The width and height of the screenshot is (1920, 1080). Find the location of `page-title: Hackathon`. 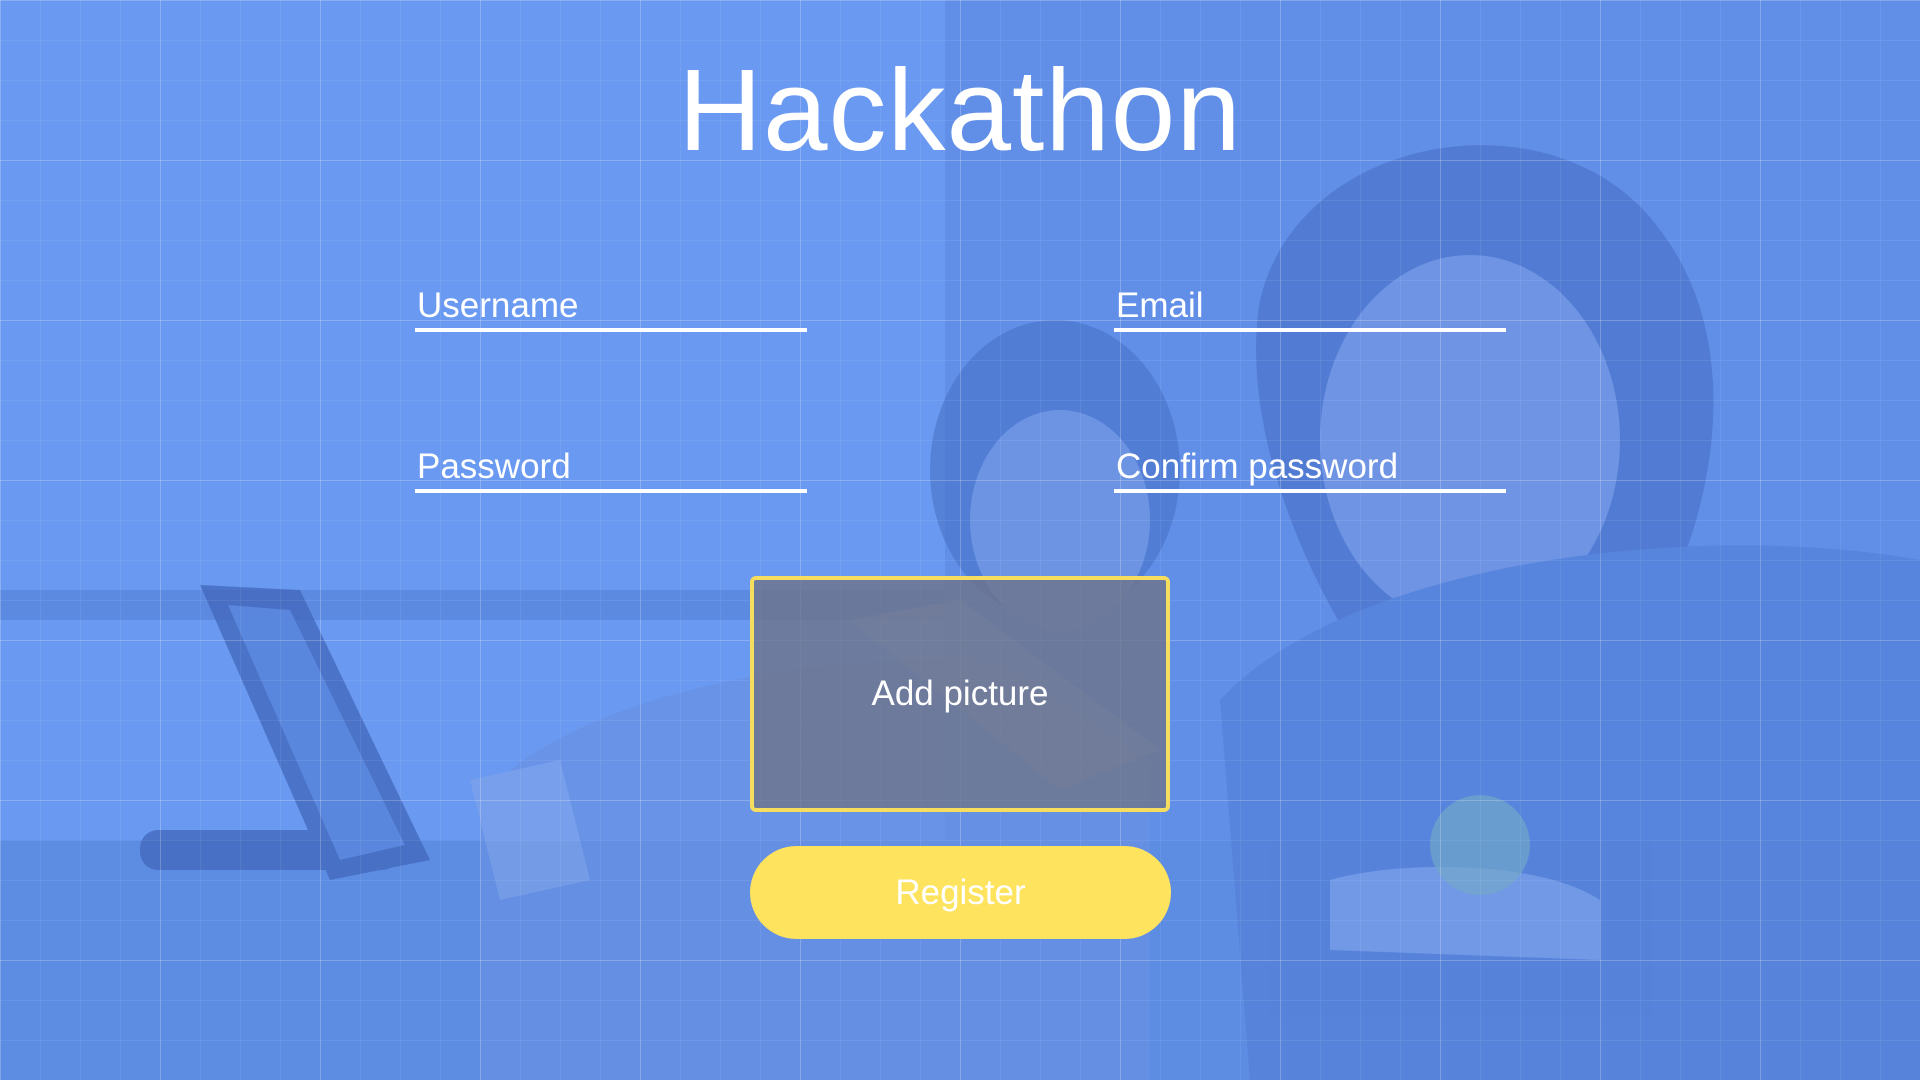

page-title: Hackathon is located at coordinates (960, 110).